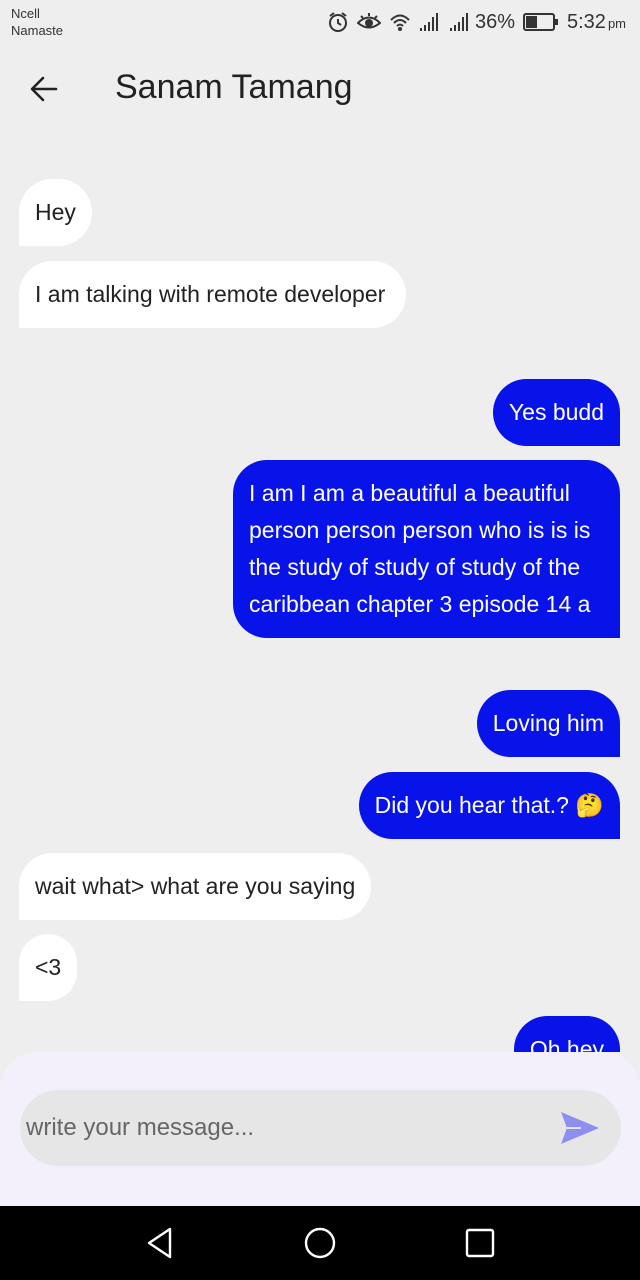  Describe the element at coordinates (234, 87) in the screenshot. I see `contact-name: Sanam Tamang` at that location.